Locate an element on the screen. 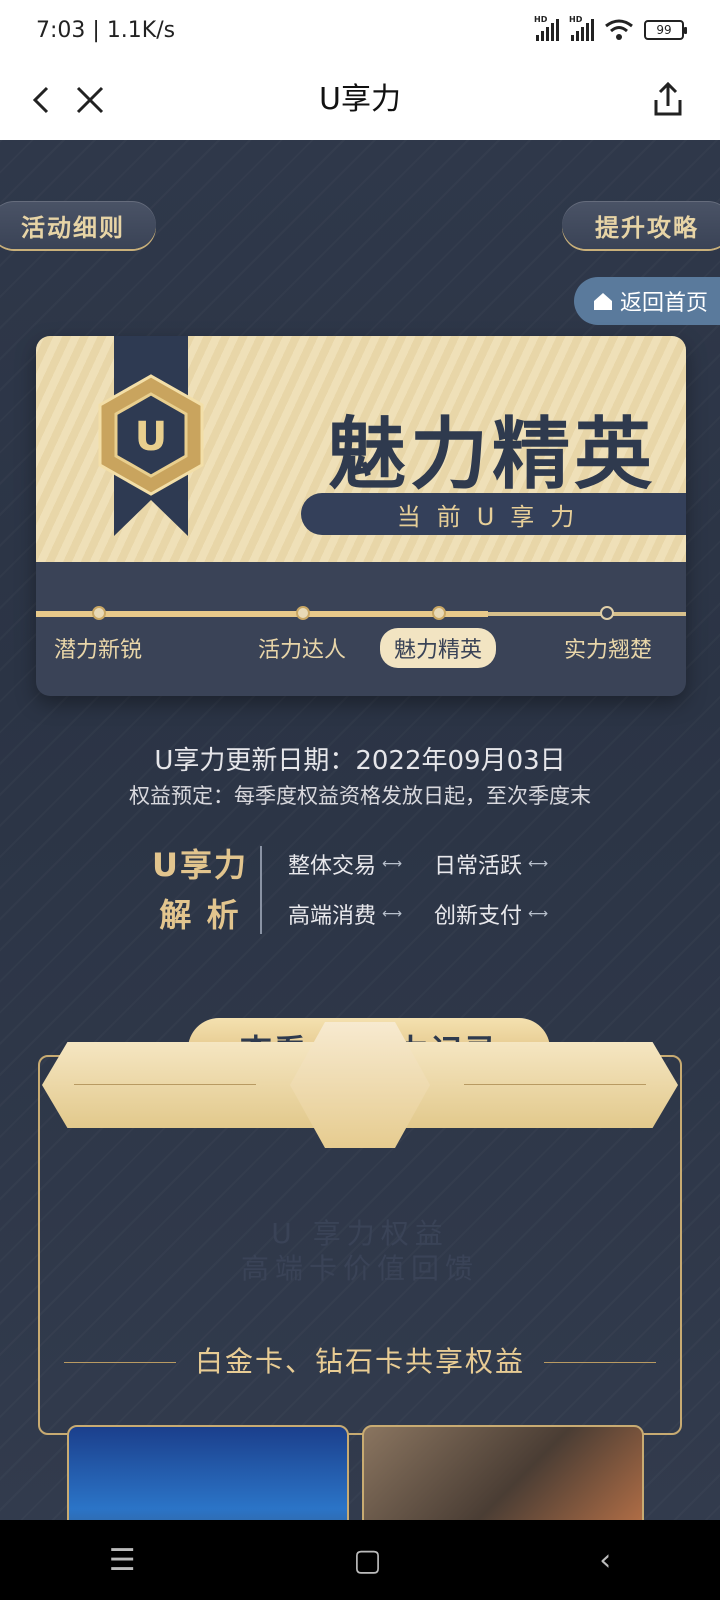 The height and width of the screenshot is (1600, 720). update-date: U享力更新日期：2022年09月03日 is located at coordinates (360, 761).